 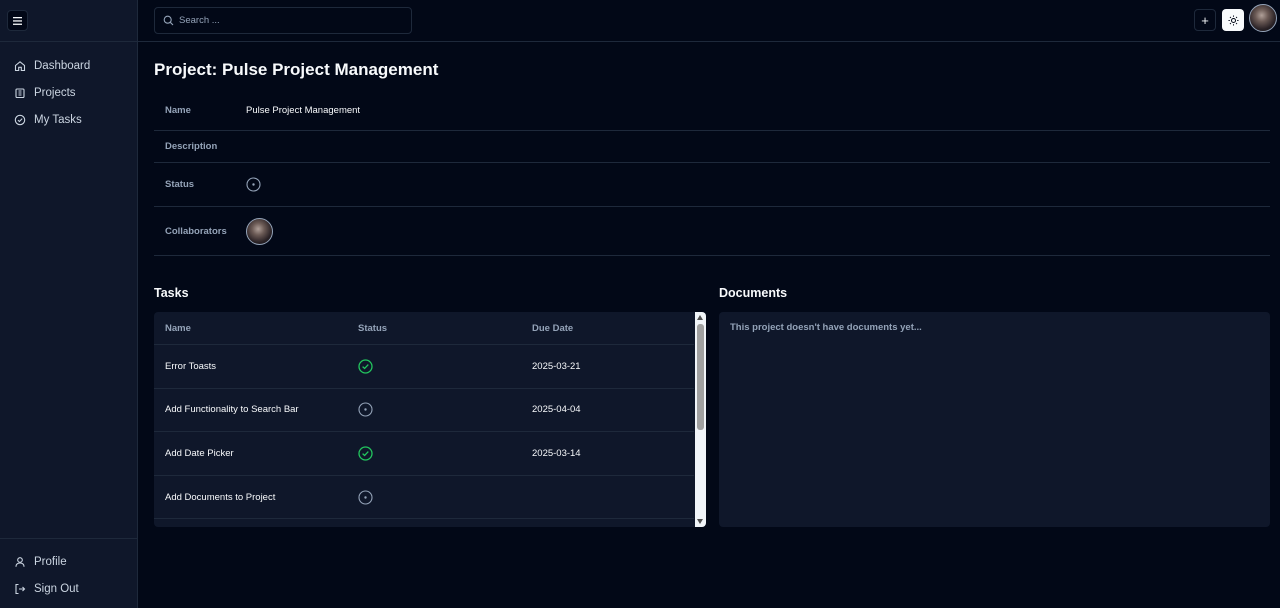 I want to click on name-value: Pulse Project Management, so click(x=303, y=110).